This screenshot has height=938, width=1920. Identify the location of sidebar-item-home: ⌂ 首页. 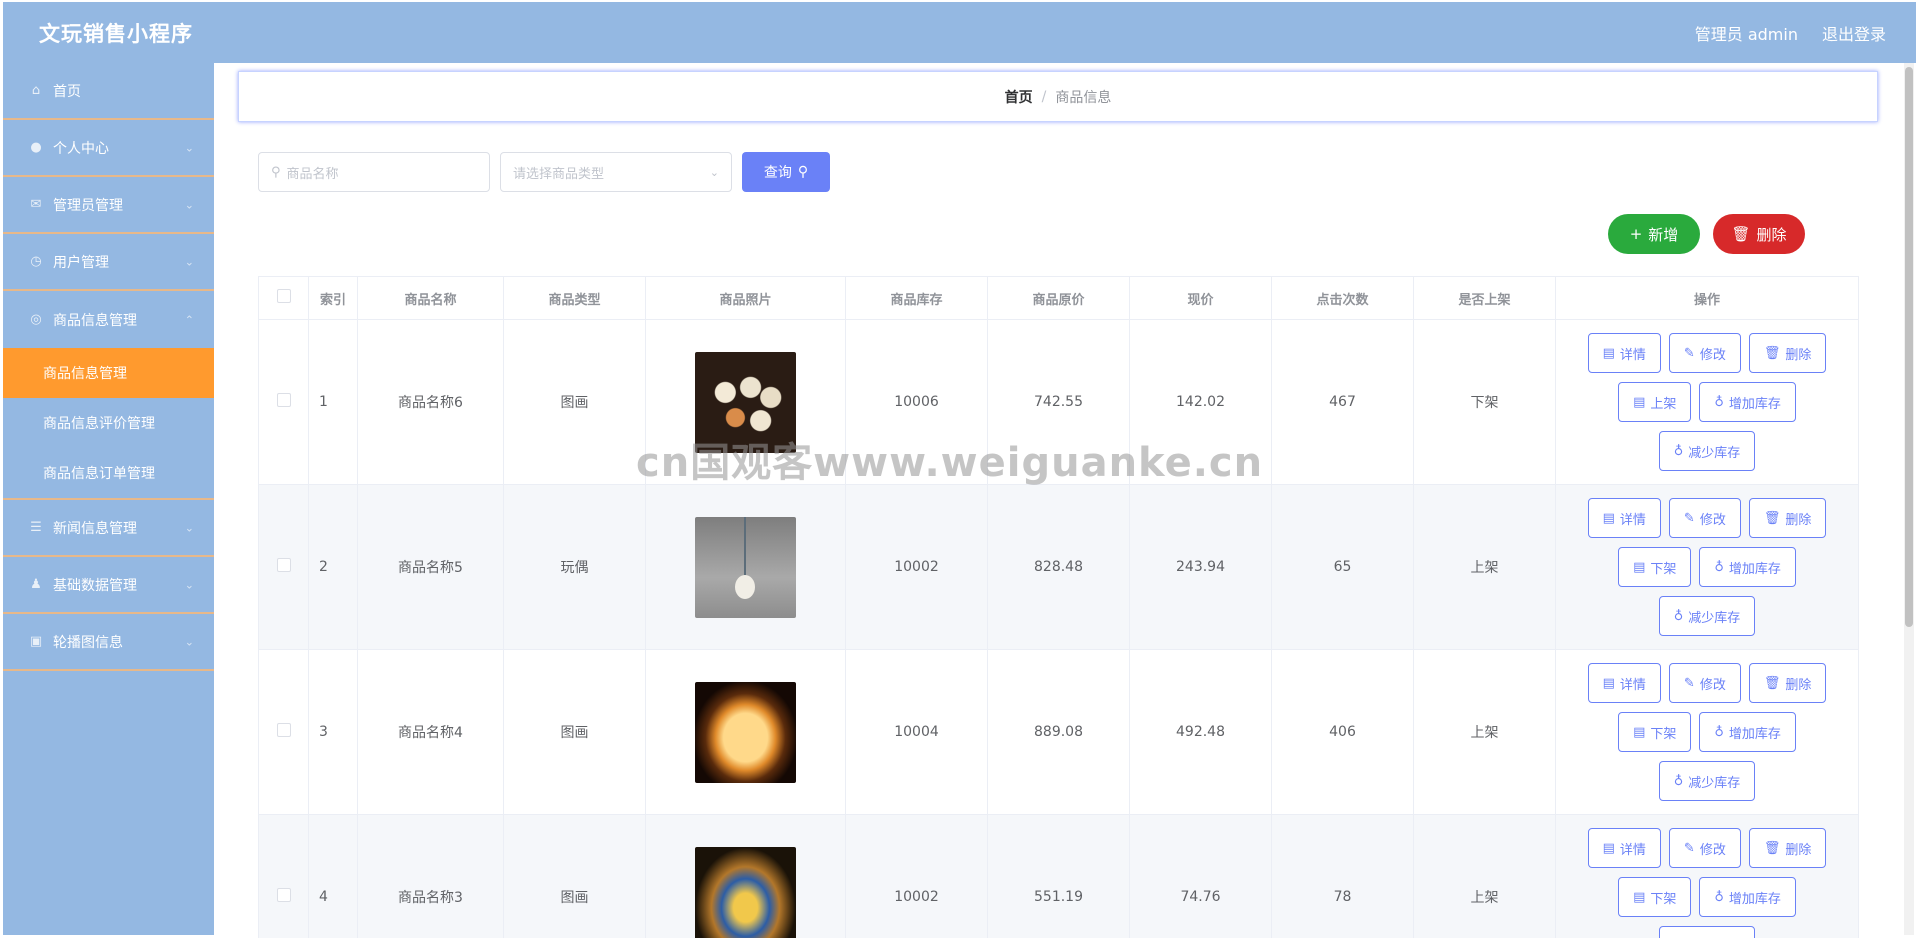
(108, 91).